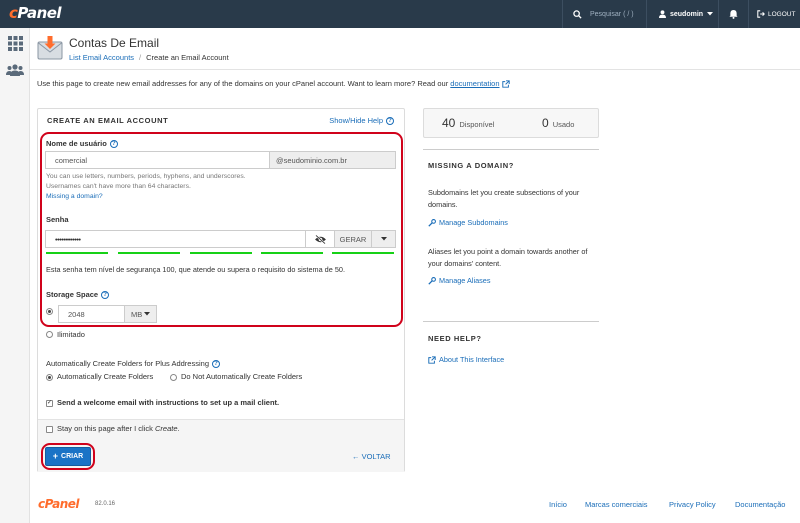 The height and width of the screenshot is (523, 800). Describe the element at coordinates (415, 69) in the screenshot. I see `header-divider` at that location.